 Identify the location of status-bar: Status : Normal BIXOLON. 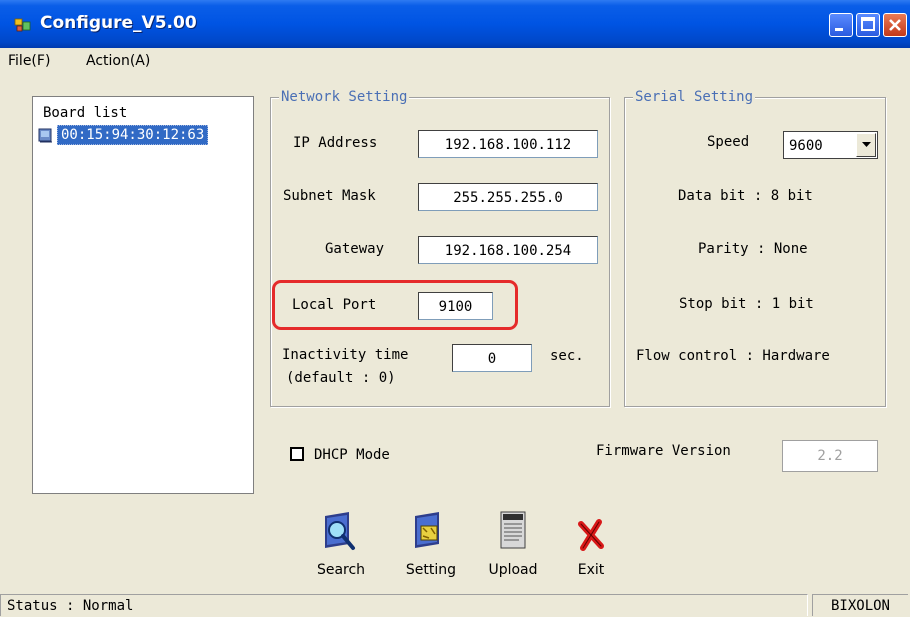
(455, 604).